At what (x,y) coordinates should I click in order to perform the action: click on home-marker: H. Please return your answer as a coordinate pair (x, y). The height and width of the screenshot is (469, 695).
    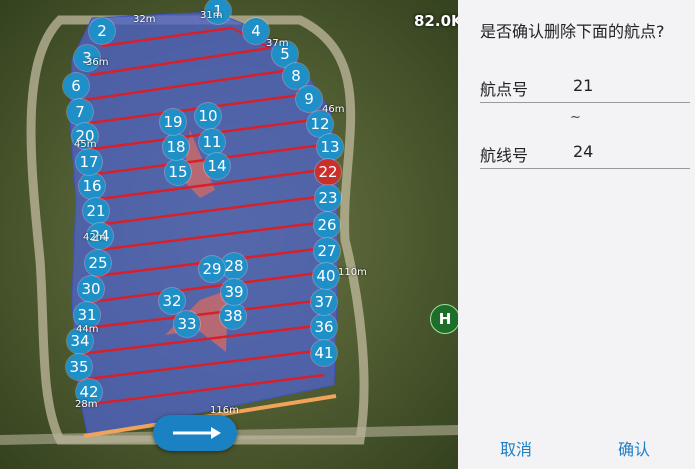
    Looking at the image, I should click on (444, 319).